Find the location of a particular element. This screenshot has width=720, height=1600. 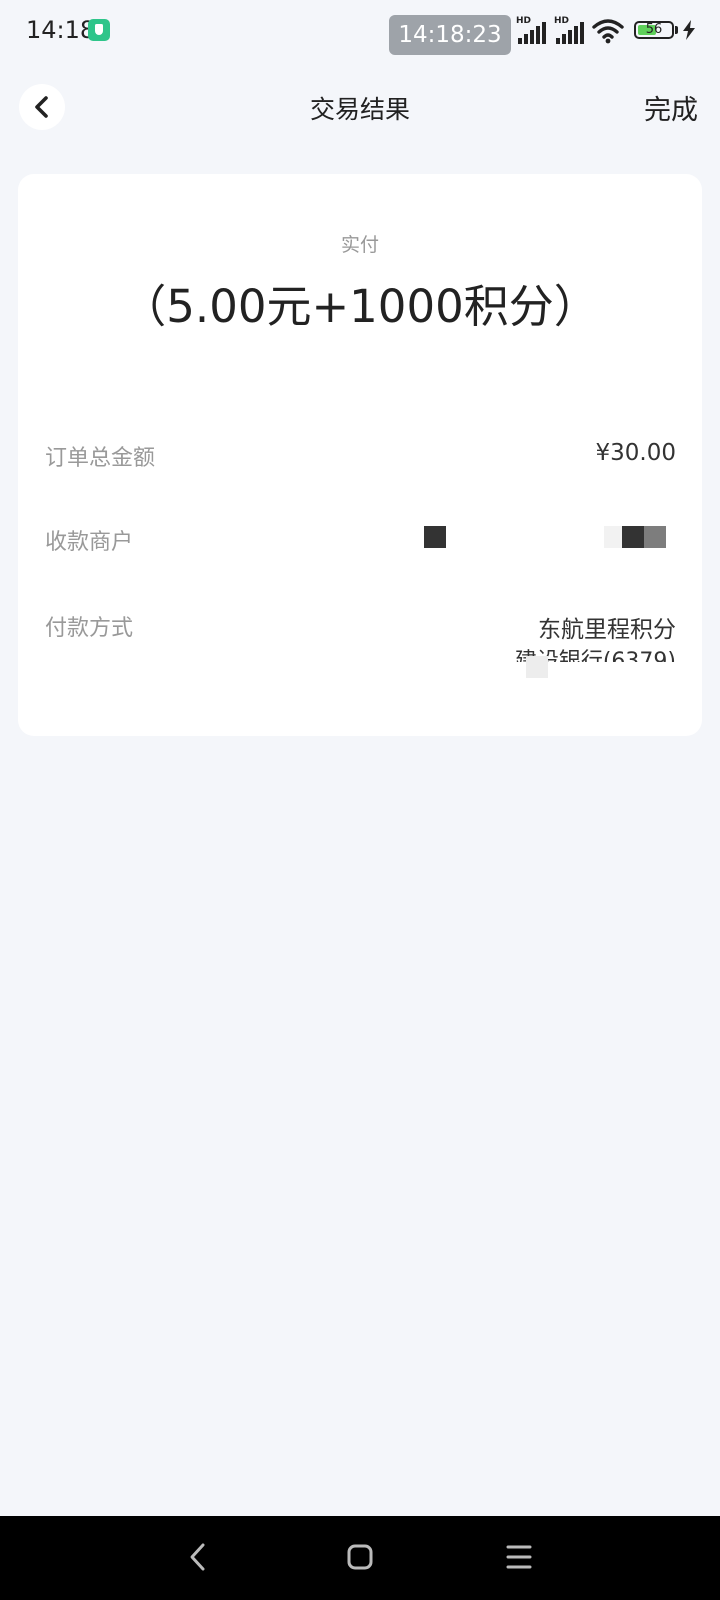

order-total-label: 订单总金额 is located at coordinates (100, 458).